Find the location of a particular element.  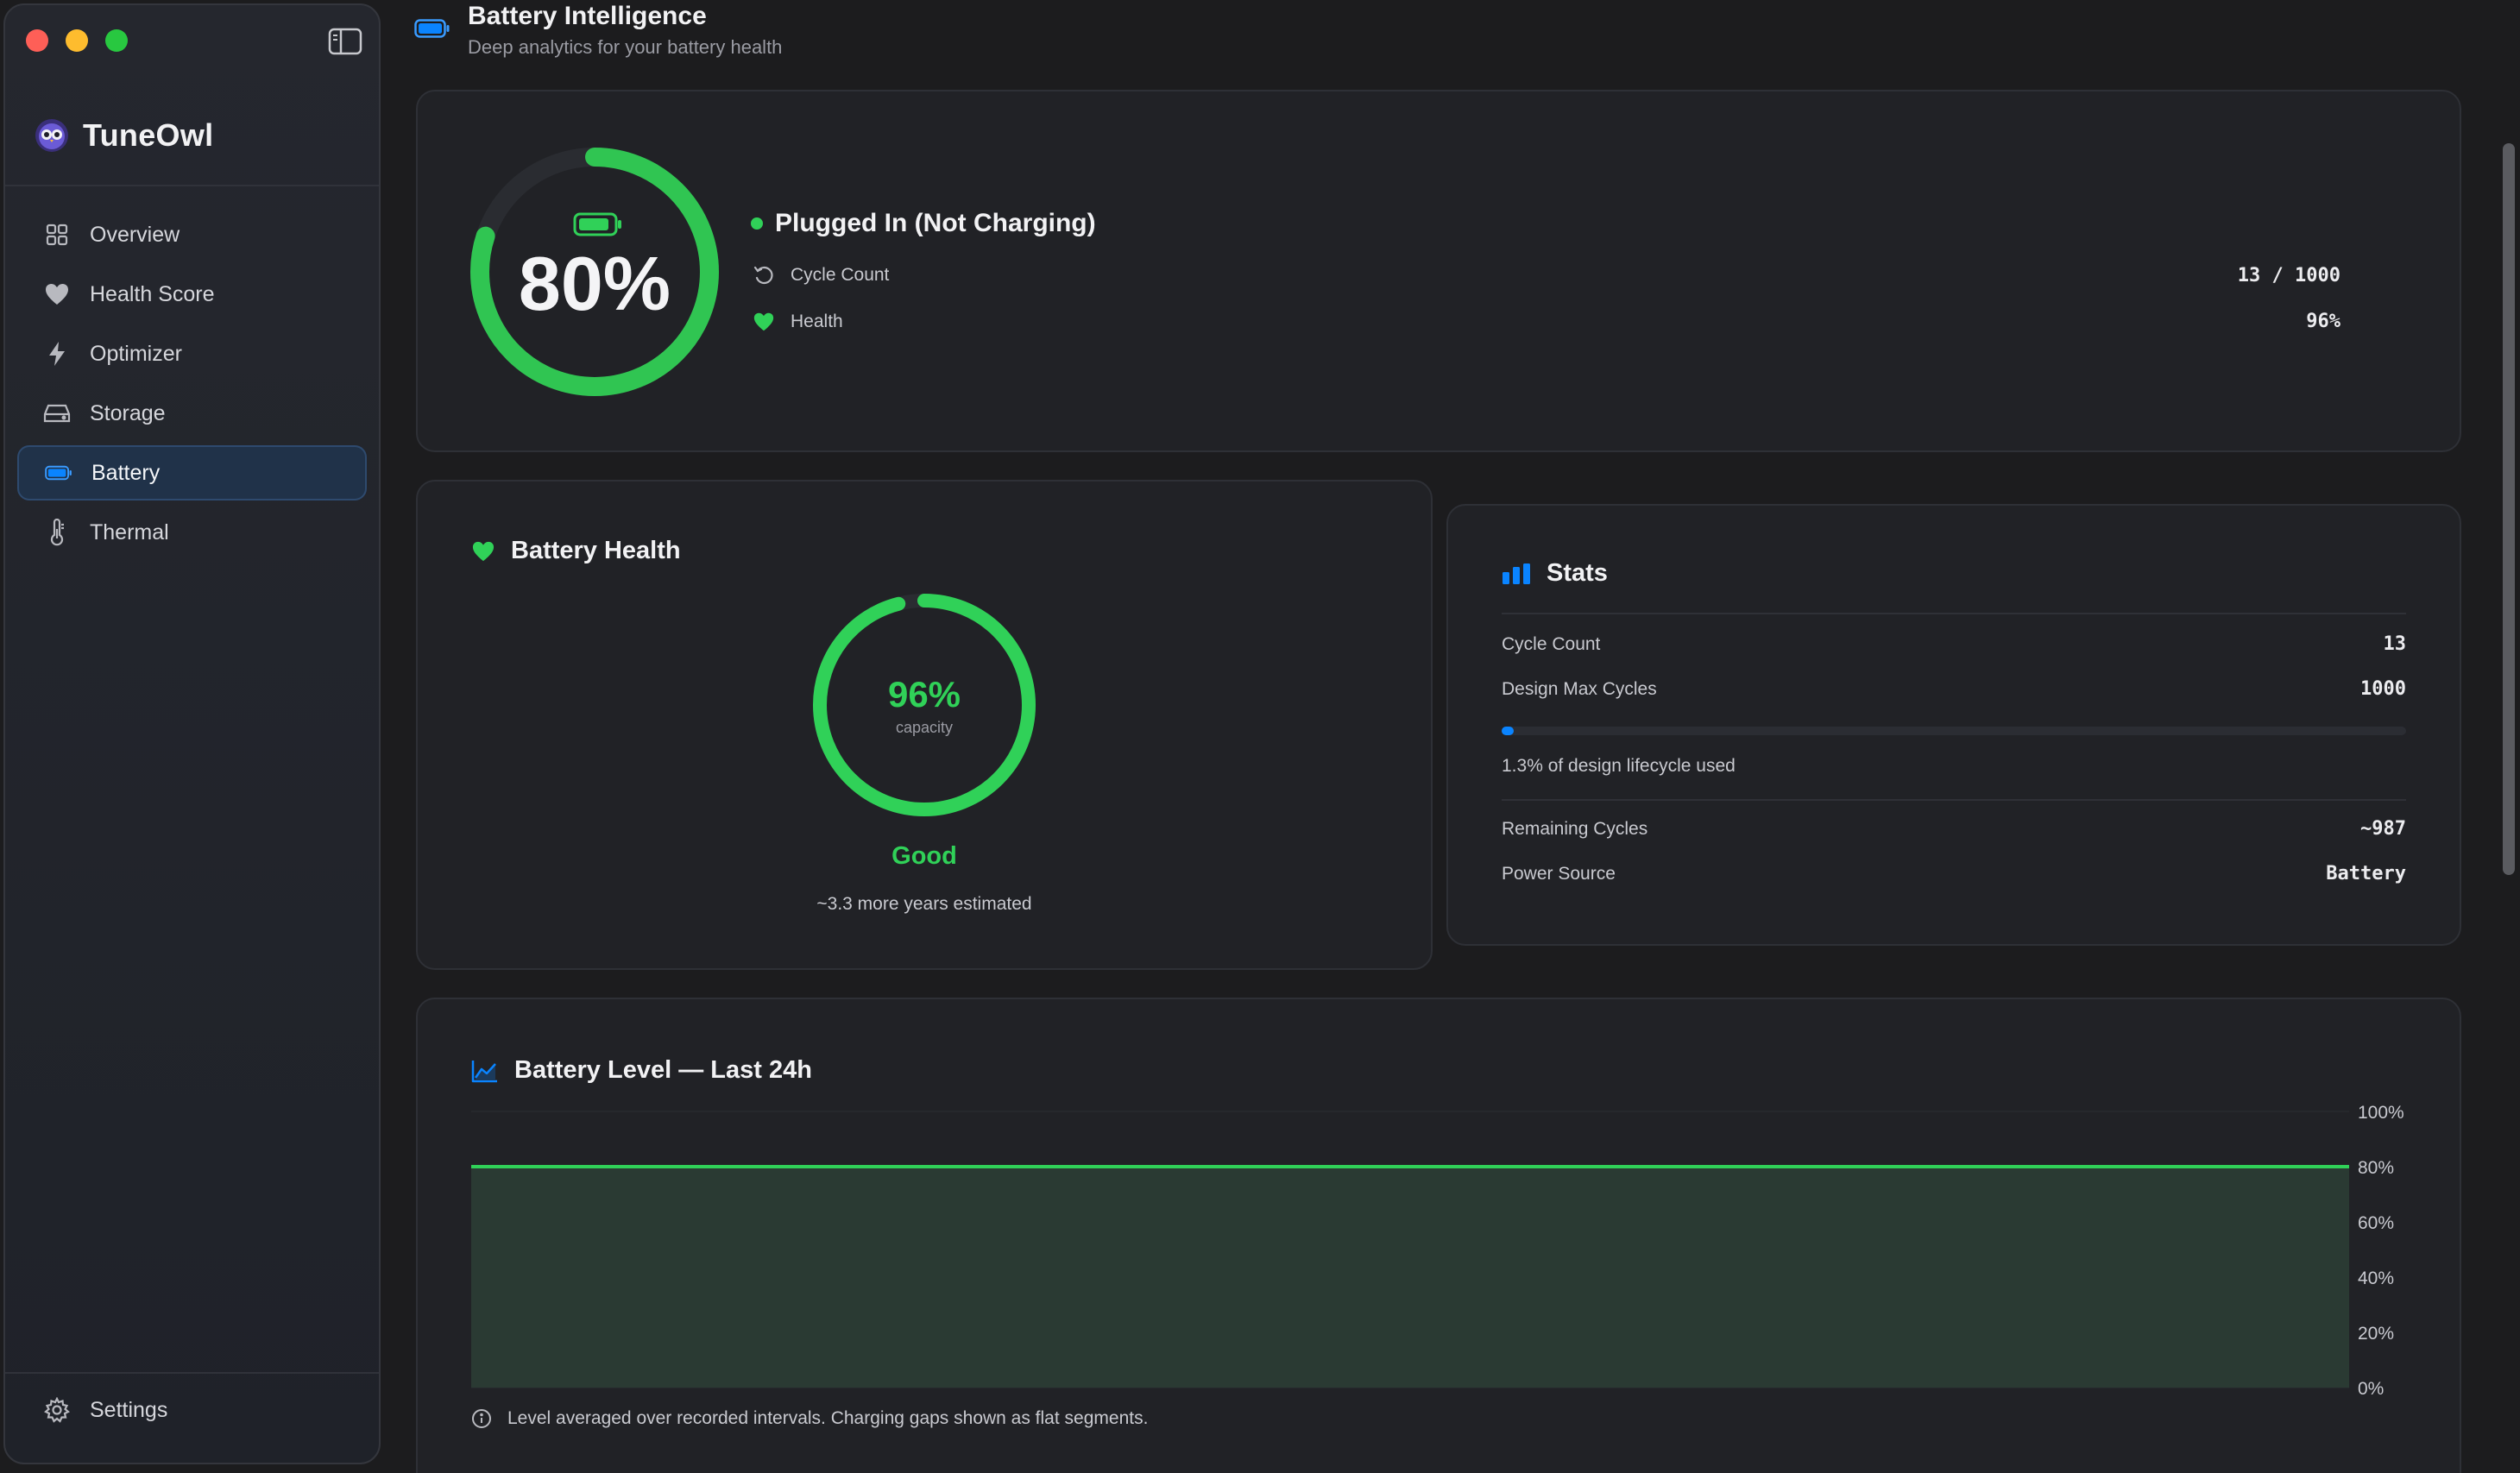

health-estimate: ~3.3 more years estimated is located at coordinates (924, 904).